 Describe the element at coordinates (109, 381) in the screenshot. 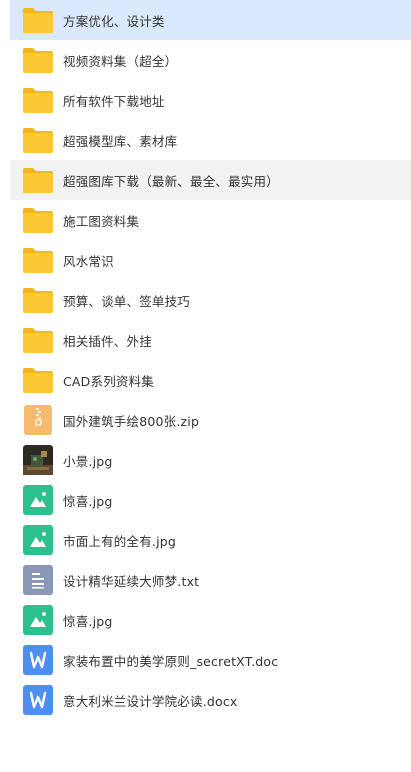

I see `file-name: CAD系列资料集` at that location.